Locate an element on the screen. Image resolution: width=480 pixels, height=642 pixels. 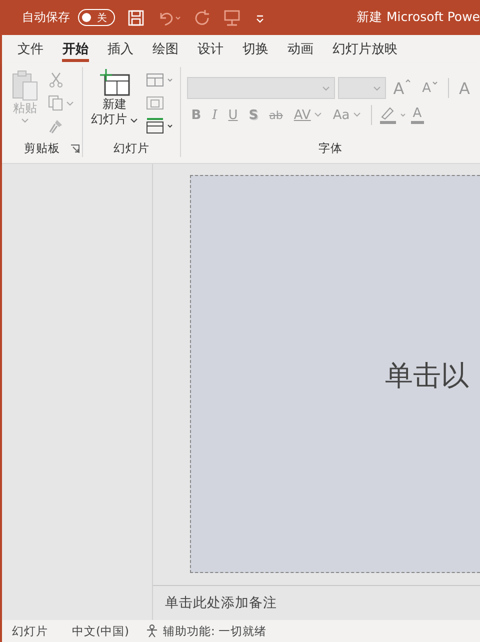
font-size-field is located at coordinates (362, 88).